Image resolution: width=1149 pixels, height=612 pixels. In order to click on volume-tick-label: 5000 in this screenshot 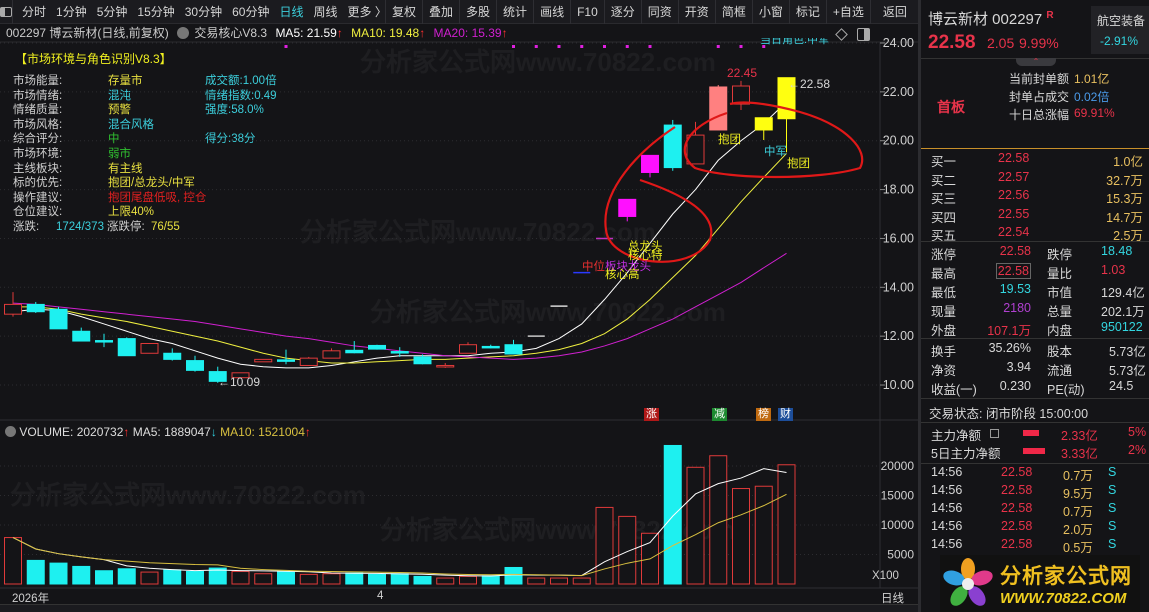, I will do `click(900, 555)`.